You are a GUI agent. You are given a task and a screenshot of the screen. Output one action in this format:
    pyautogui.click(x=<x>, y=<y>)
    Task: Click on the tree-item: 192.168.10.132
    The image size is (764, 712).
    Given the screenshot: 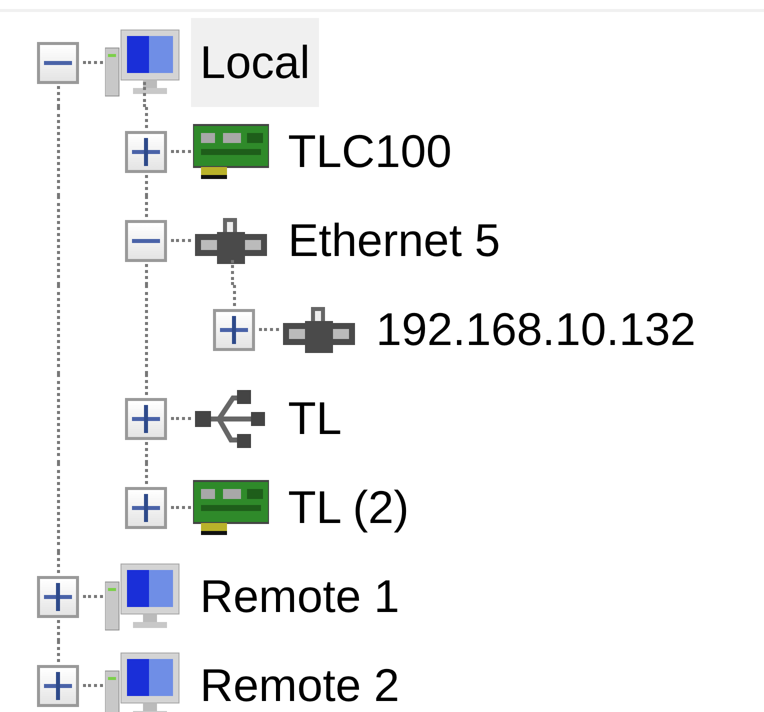 What is the action you would take?
    pyautogui.click(x=536, y=329)
    